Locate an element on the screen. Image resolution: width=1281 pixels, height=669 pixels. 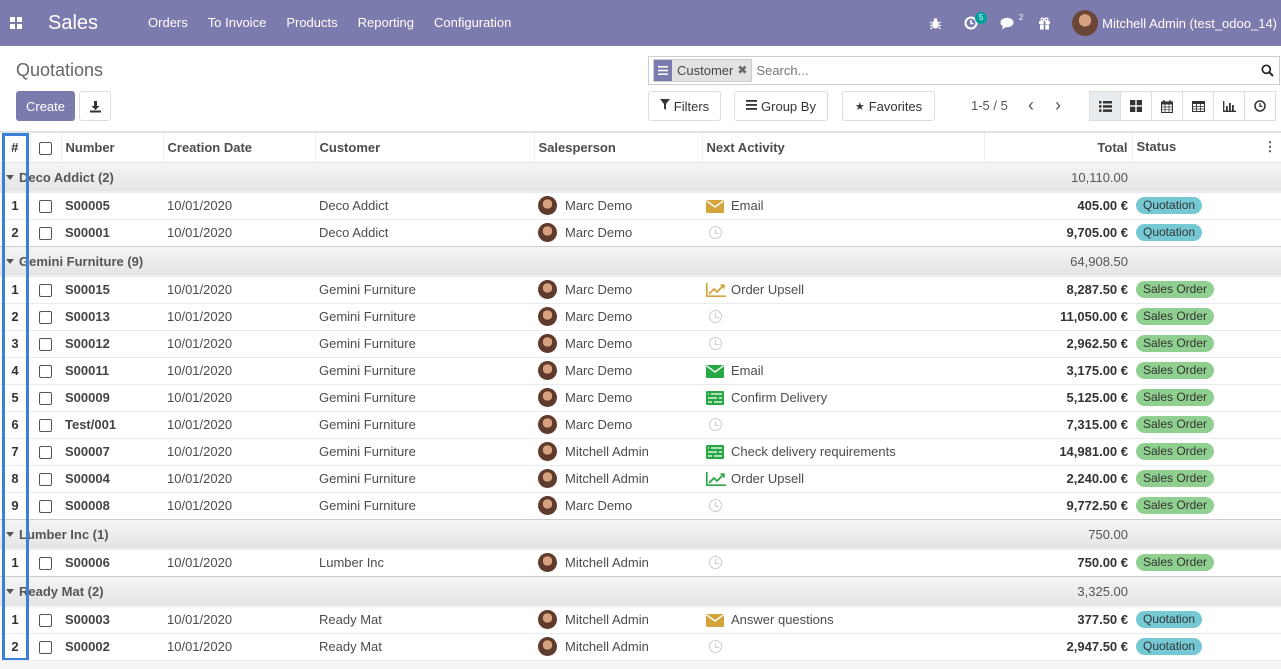
gift-icon is located at coordinates (1044, 23).